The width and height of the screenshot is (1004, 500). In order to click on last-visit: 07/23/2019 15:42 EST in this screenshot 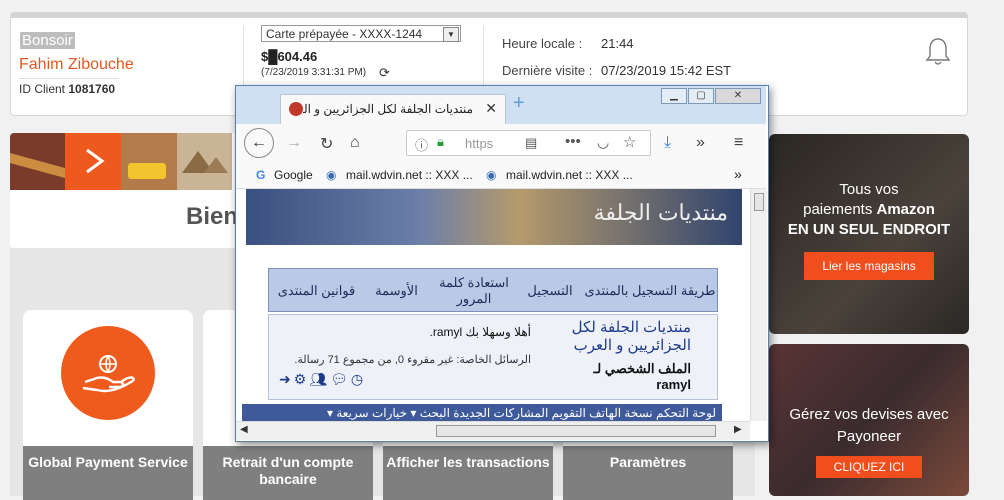, I will do `click(666, 70)`.